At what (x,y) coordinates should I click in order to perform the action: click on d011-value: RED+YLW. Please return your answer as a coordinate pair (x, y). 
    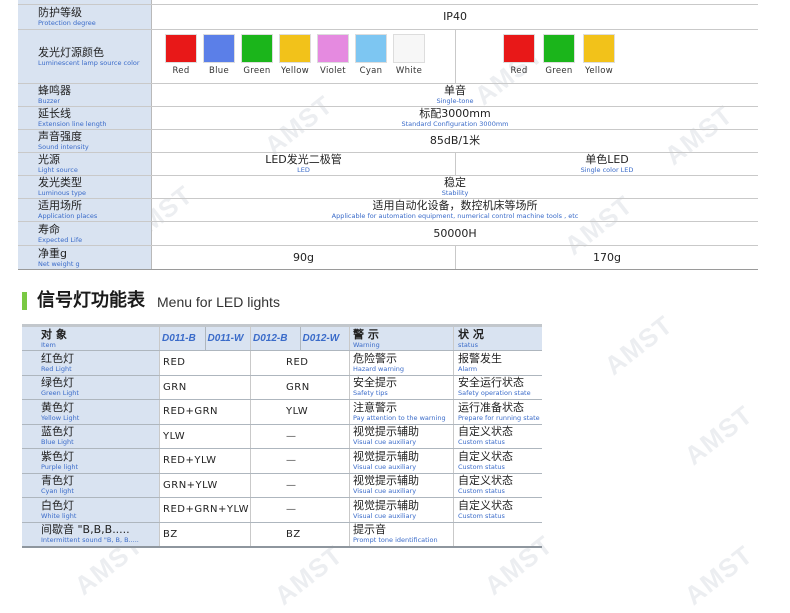
    Looking at the image, I should click on (190, 461).